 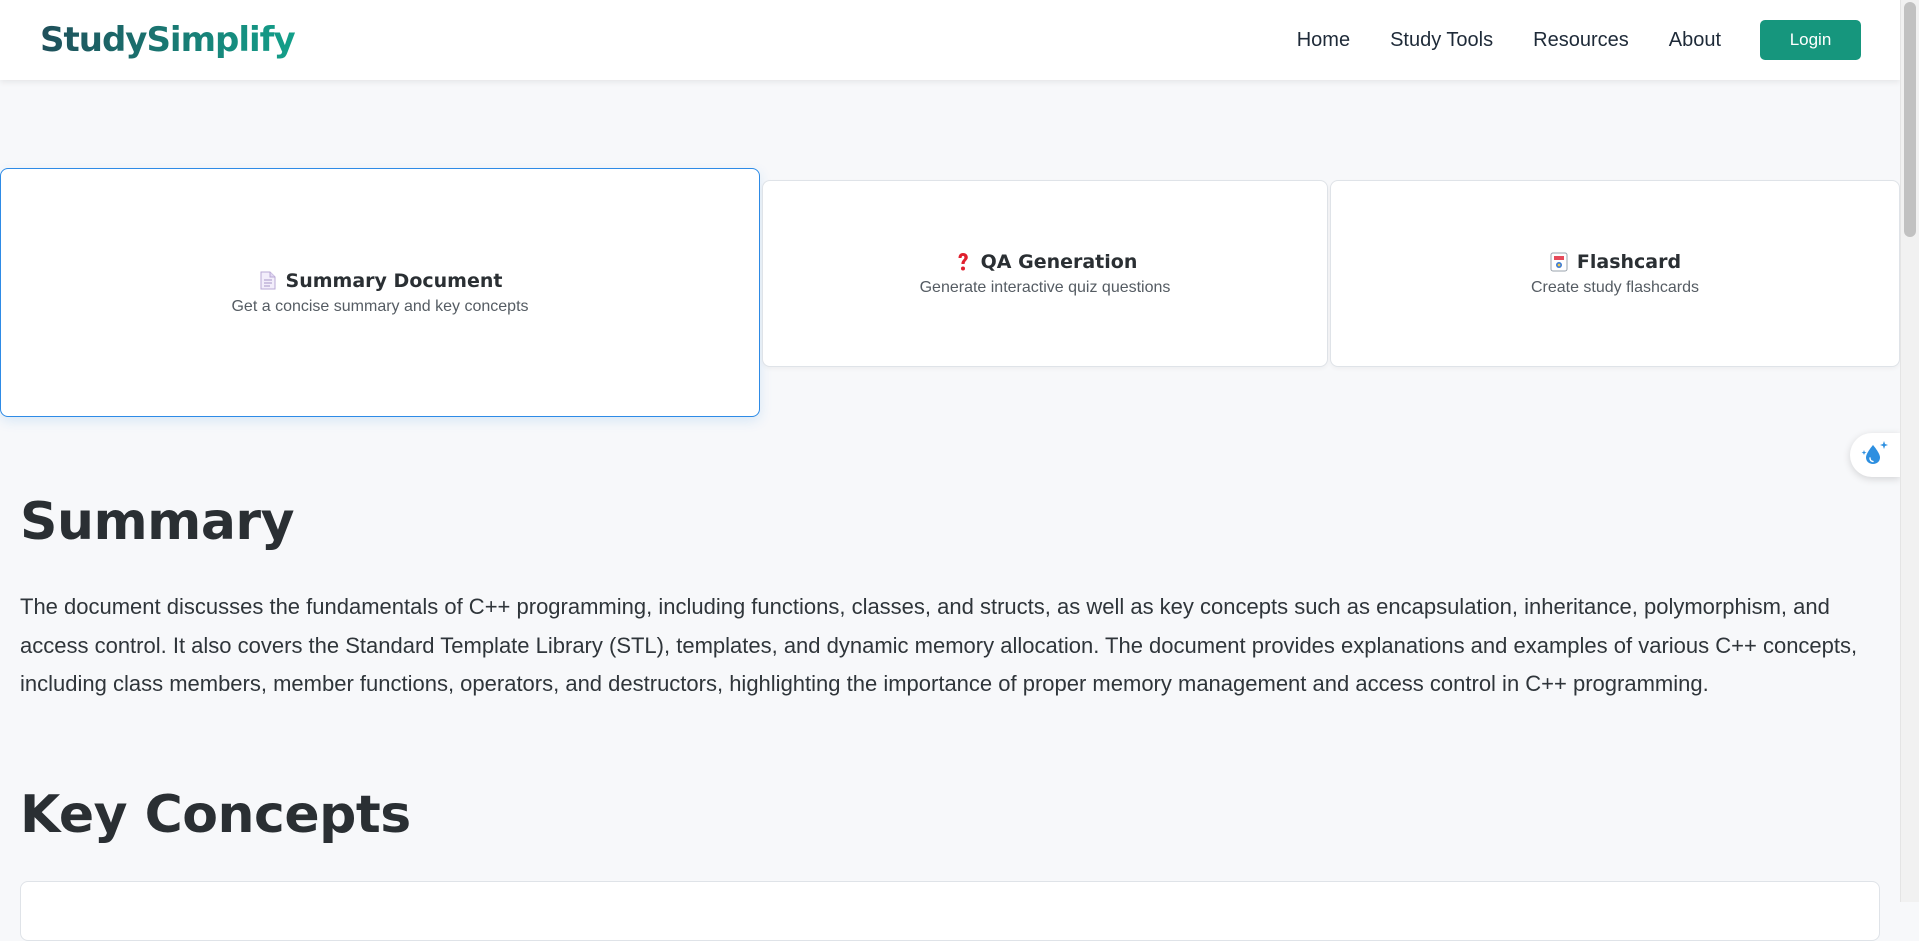 I want to click on flashcard-icon, so click(x=1559, y=262).